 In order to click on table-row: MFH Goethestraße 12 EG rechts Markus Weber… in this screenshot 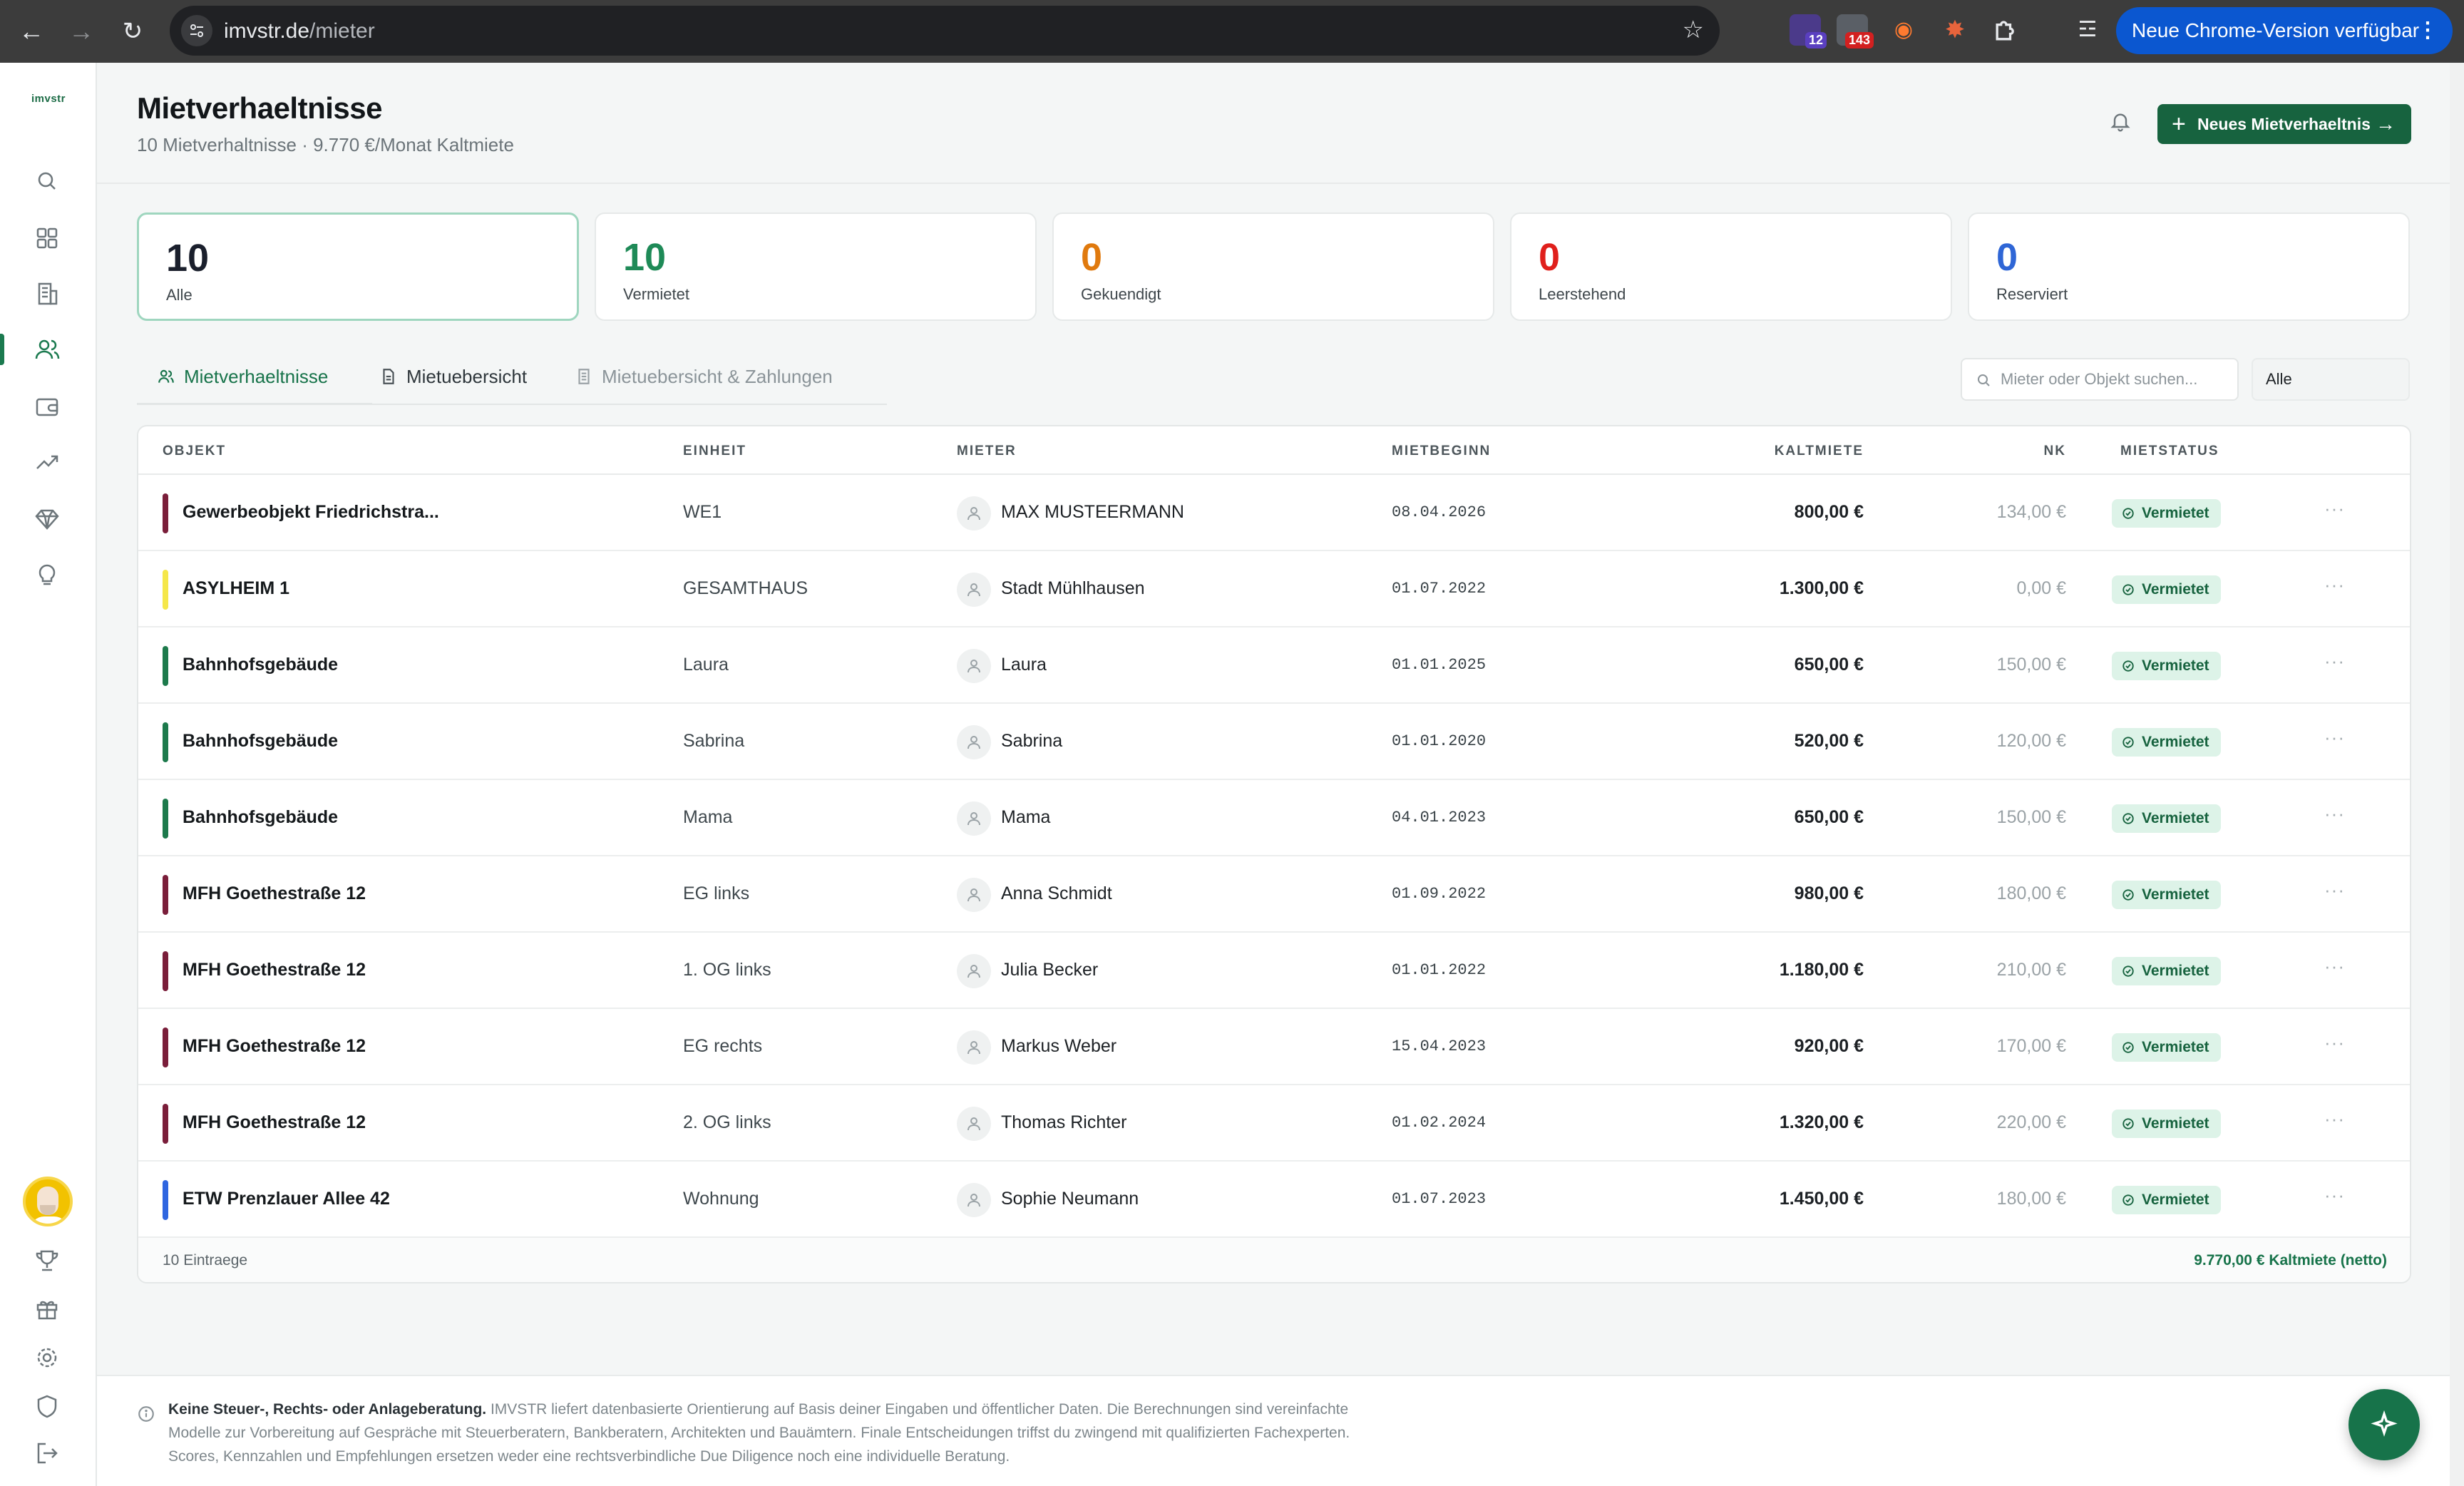, I will do `click(1274, 1047)`.